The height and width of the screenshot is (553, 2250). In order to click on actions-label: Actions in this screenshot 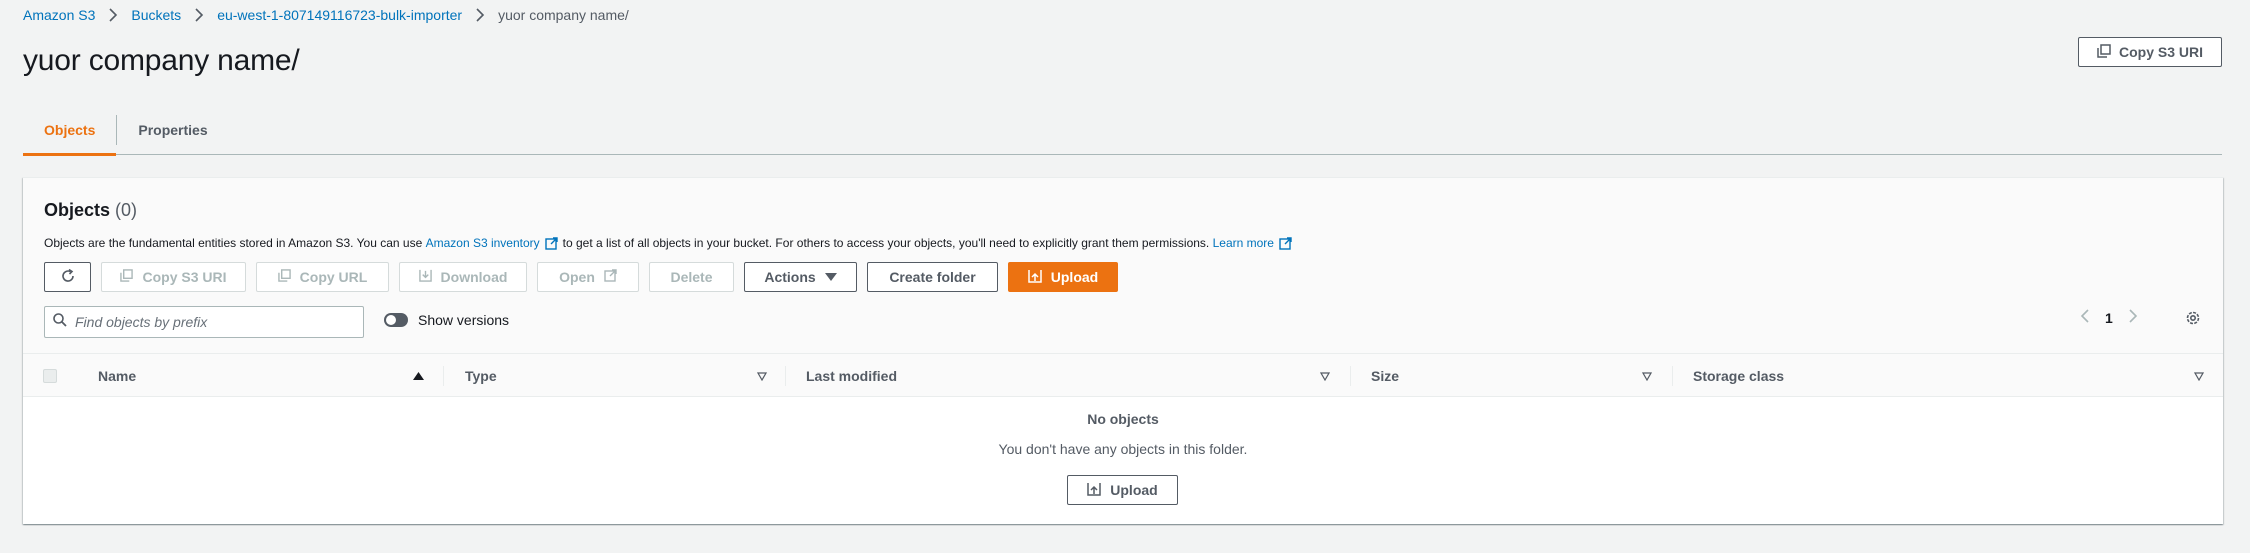, I will do `click(790, 277)`.